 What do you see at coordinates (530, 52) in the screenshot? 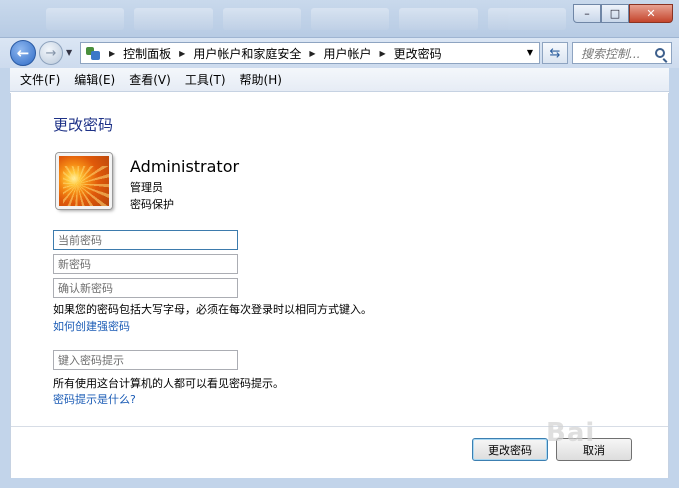
I see `chevron-down-icon: ▼` at bounding box center [530, 52].